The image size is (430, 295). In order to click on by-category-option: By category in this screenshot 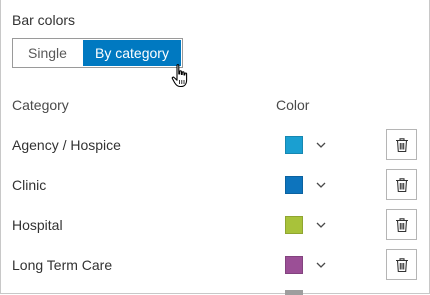, I will do `click(132, 53)`.